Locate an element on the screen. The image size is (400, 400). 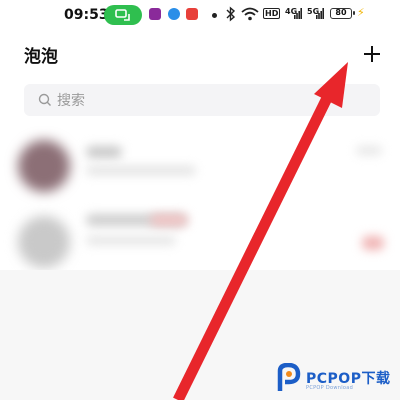
red-app-icon is located at coordinates (192, 14).